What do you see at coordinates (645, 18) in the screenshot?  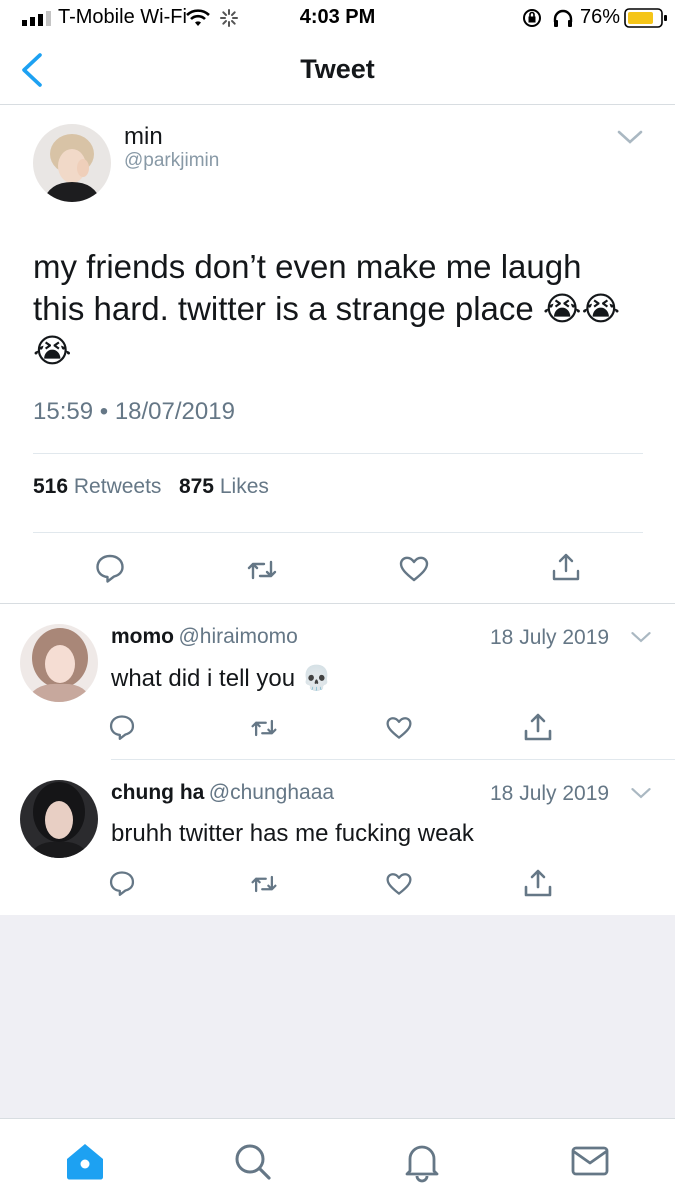 I see `battery-icon` at bounding box center [645, 18].